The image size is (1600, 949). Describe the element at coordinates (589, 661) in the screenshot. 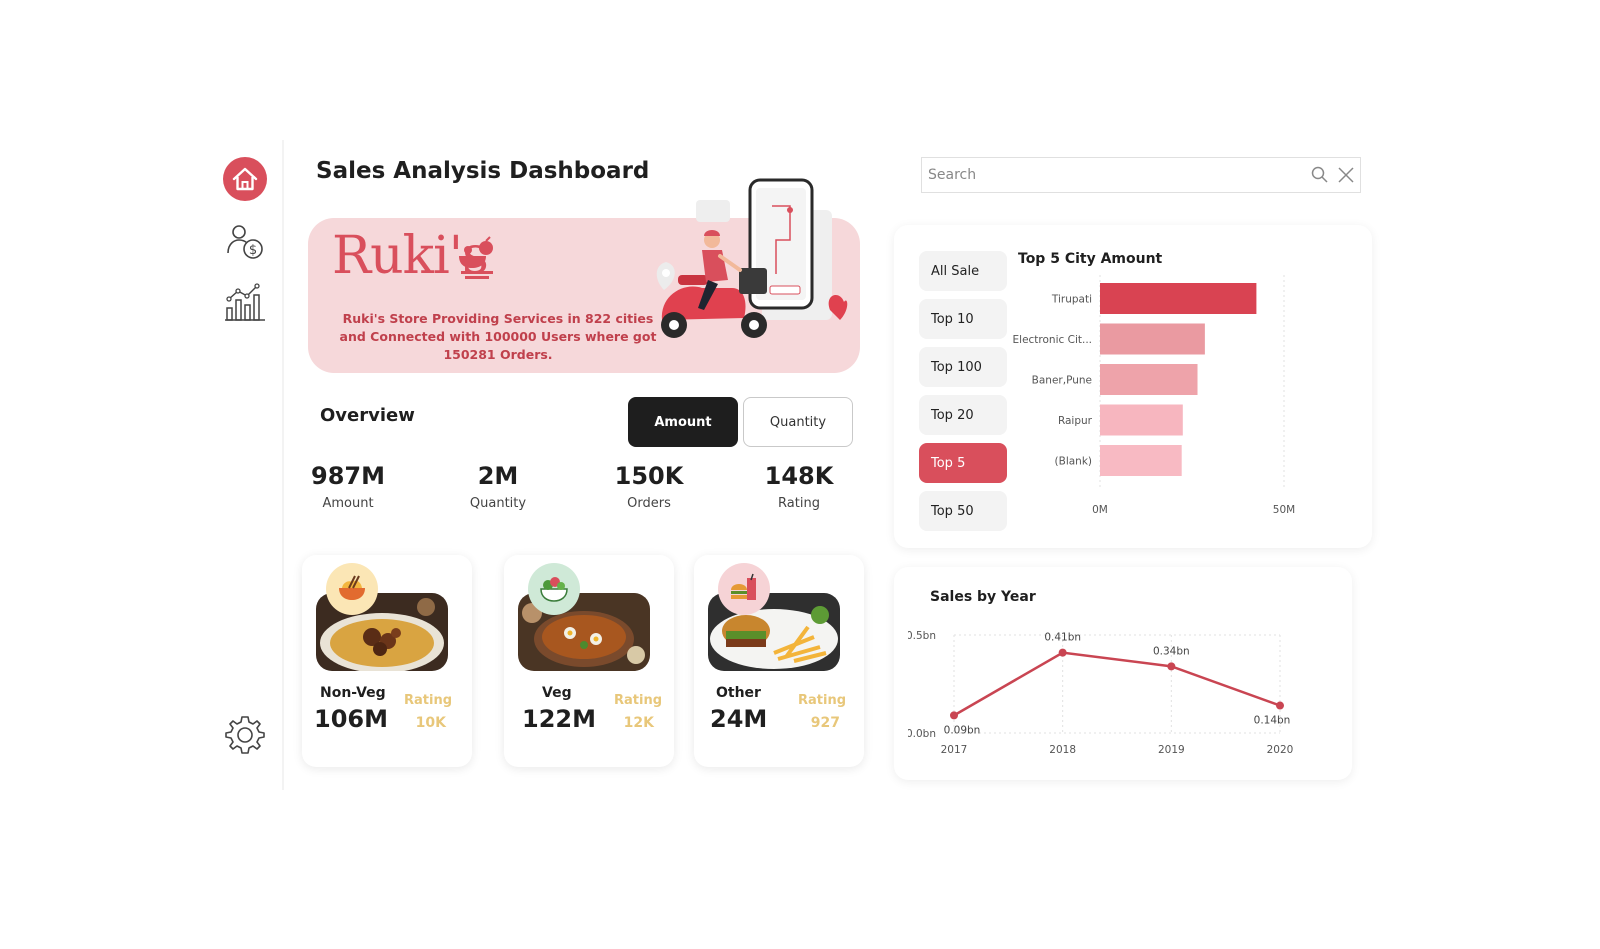

I see `category-card-veg: Veg 122M Rating 12K` at that location.